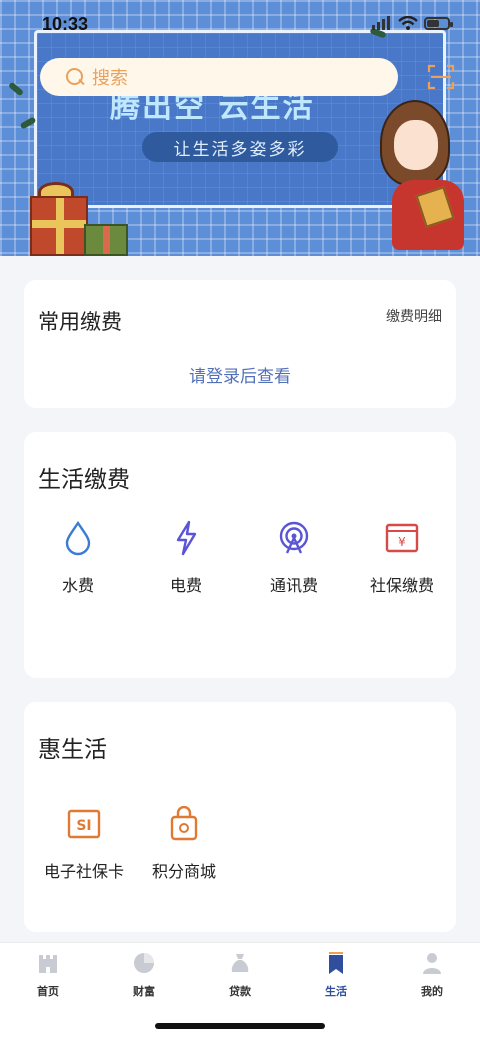 This screenshot has width=480, height=1039. Describe the element at coordinates (336, 991) in the screenshot. I see `tab-life-label: 生活` at that location.